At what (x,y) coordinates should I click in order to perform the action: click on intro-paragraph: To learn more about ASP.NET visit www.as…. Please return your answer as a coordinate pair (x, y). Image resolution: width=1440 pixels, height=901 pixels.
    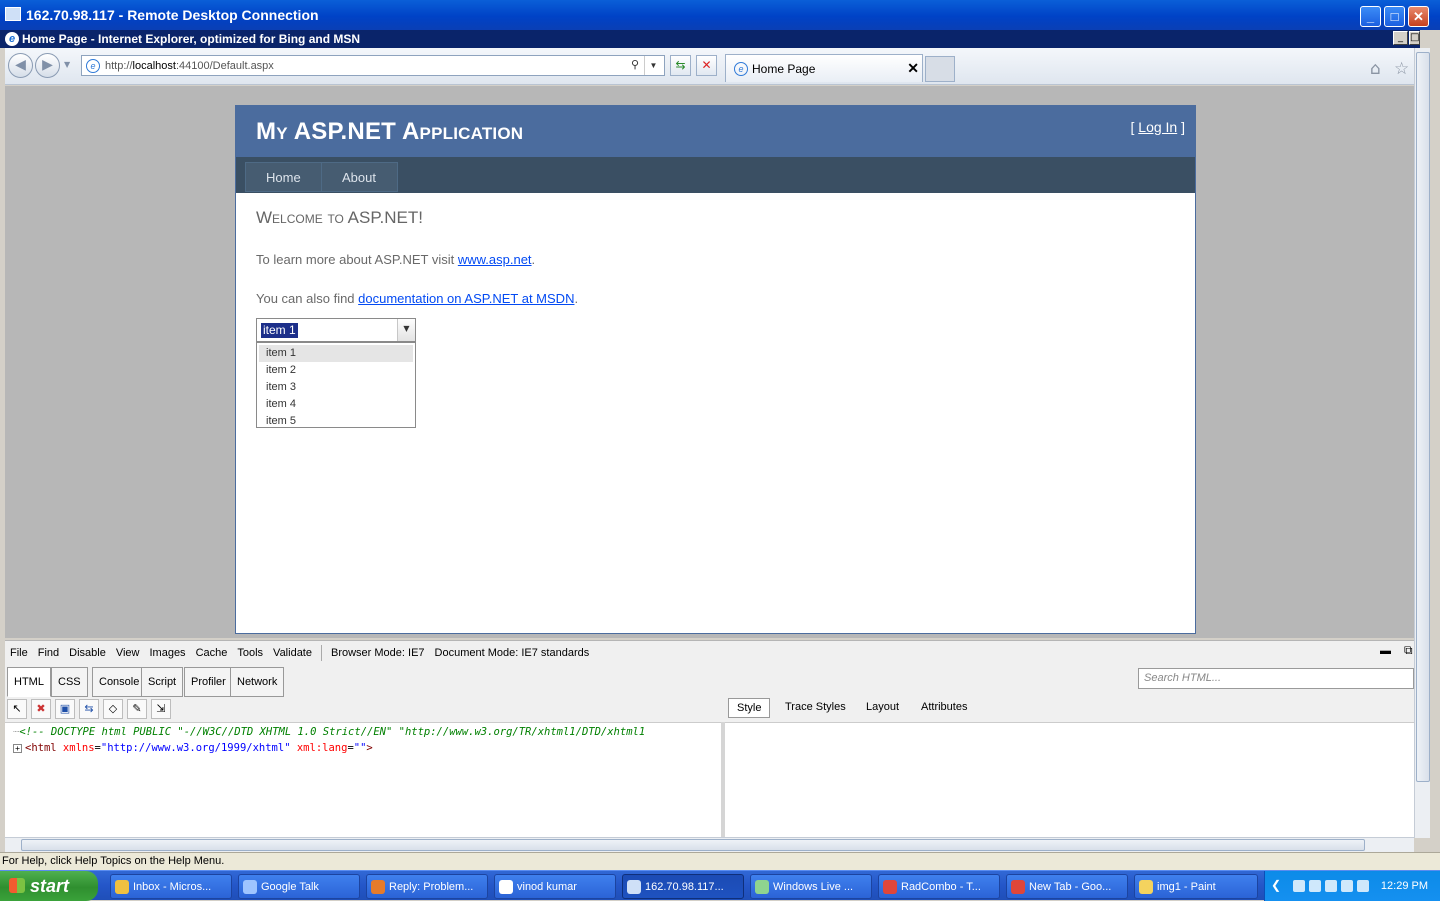
    Looking at the image, I should click on (396, 259).